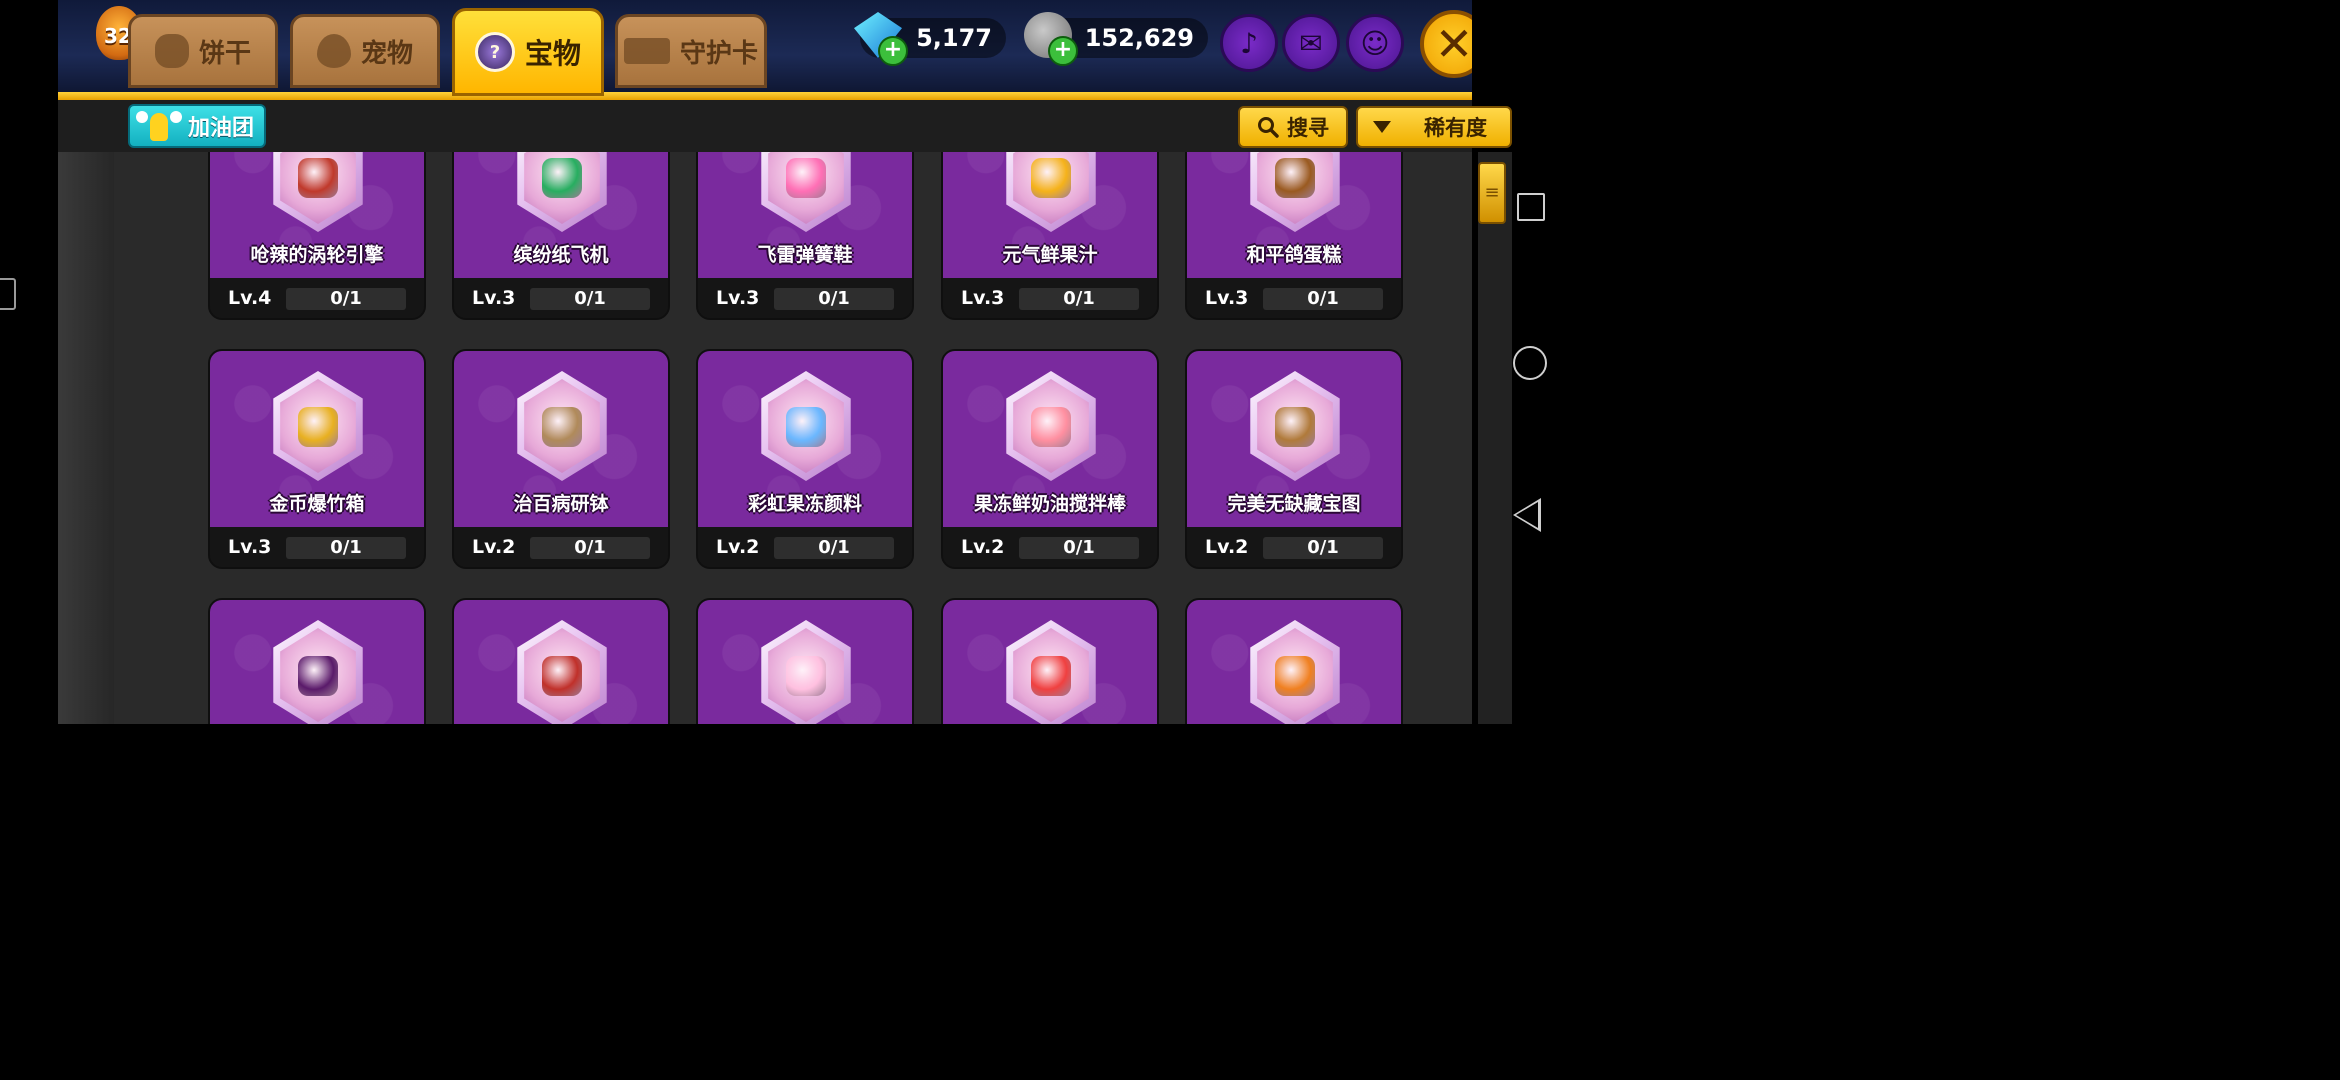 Image resolution: width=2340 pixels, height=1080 pixels. Describe the element at coordinates (1455, 128) in the screenshot. I see `sort-label: 稀有度` at that location.